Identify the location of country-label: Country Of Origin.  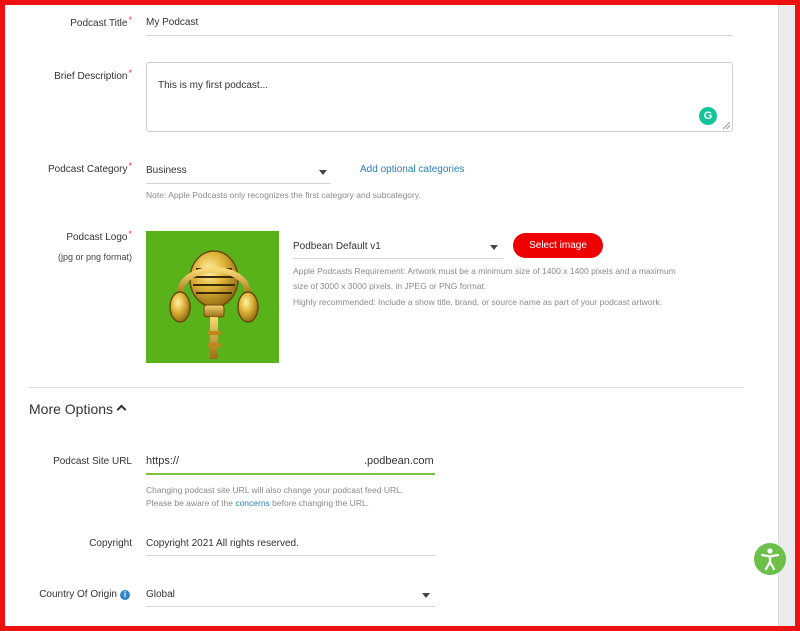
(78, 594).